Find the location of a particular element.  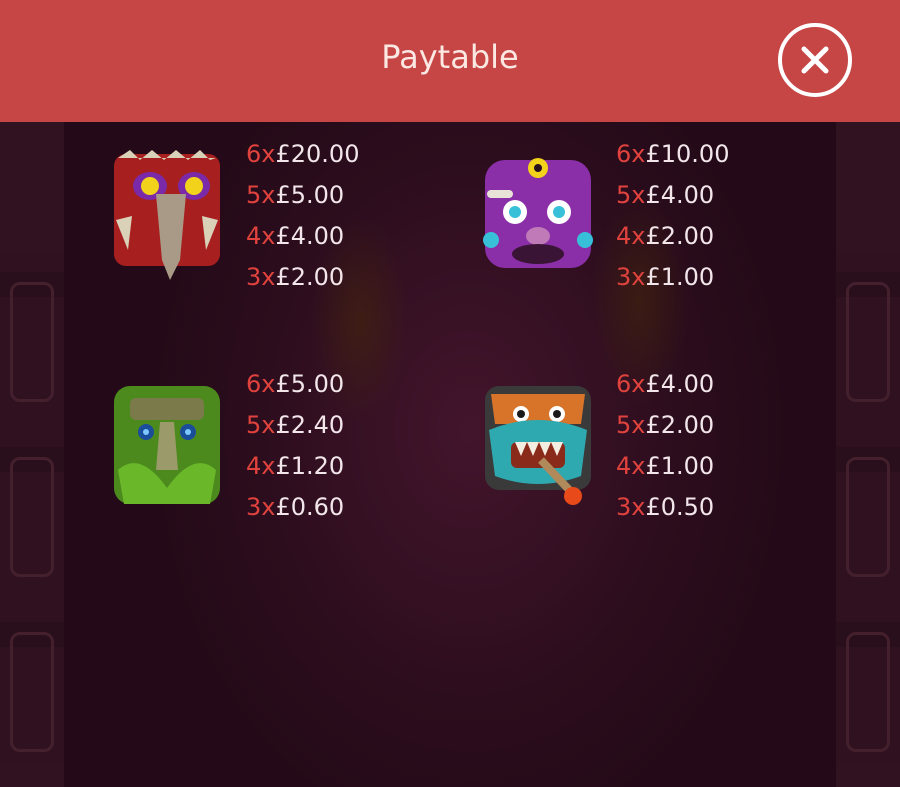

blue-beast-mask-icon is located at coordinates (538, 446).